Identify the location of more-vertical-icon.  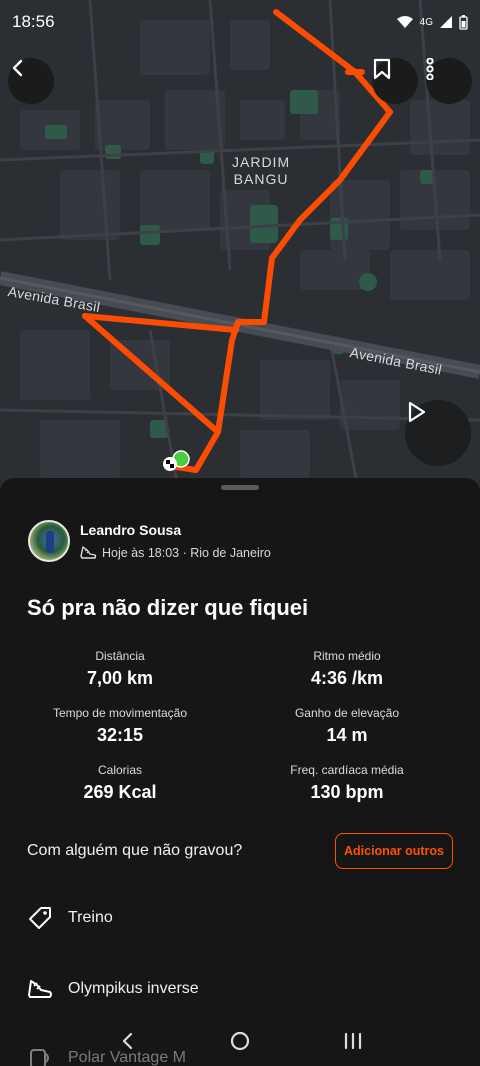
(430, 69).